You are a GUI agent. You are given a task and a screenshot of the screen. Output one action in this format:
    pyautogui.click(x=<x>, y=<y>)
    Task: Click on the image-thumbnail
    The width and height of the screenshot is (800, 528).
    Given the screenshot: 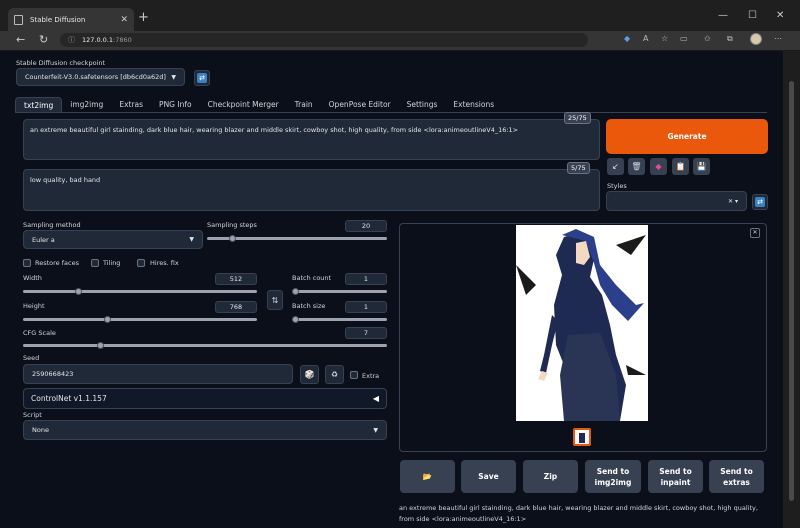 What is the action you would take?
    pyautogui.click(x=582, y=437)
    